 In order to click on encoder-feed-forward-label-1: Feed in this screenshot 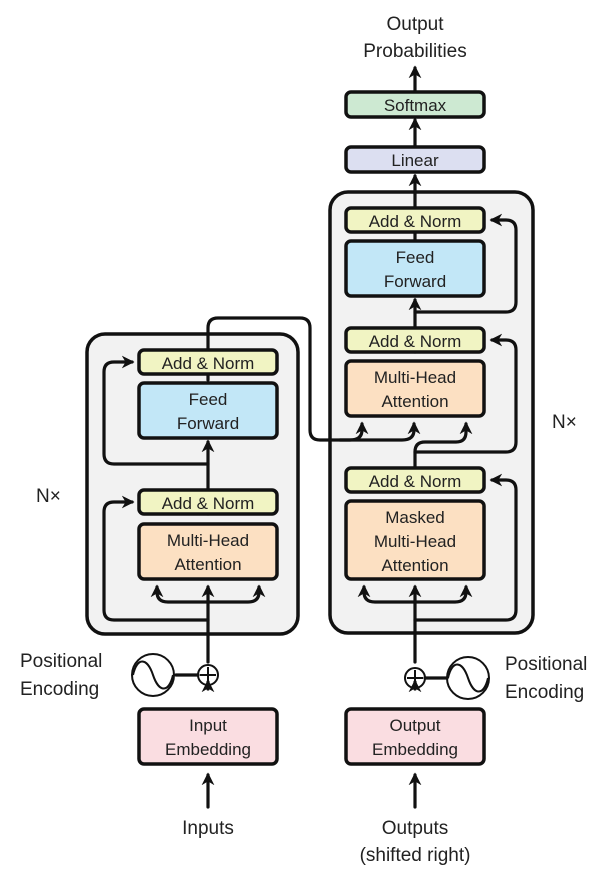, I will do `click(208, 399)`.